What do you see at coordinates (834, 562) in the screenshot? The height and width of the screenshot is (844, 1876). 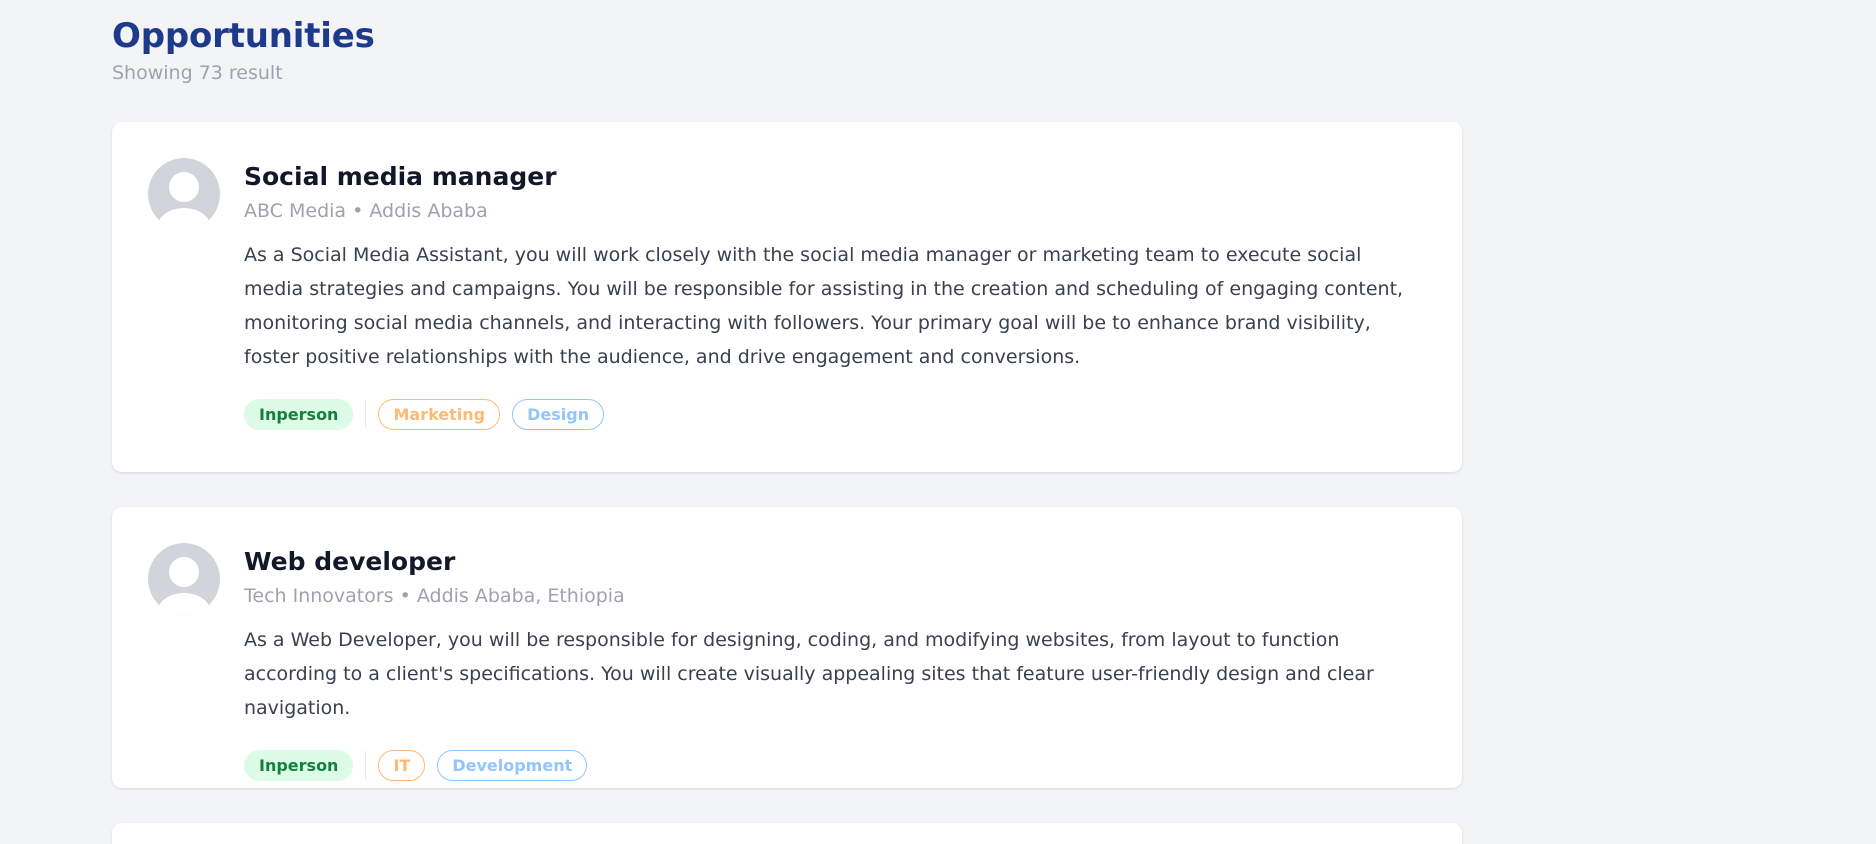 I see `job-title: Web developer` at bounding box center [834, 562].